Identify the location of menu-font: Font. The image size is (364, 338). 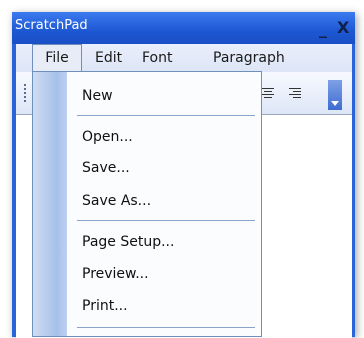
(157, 58).